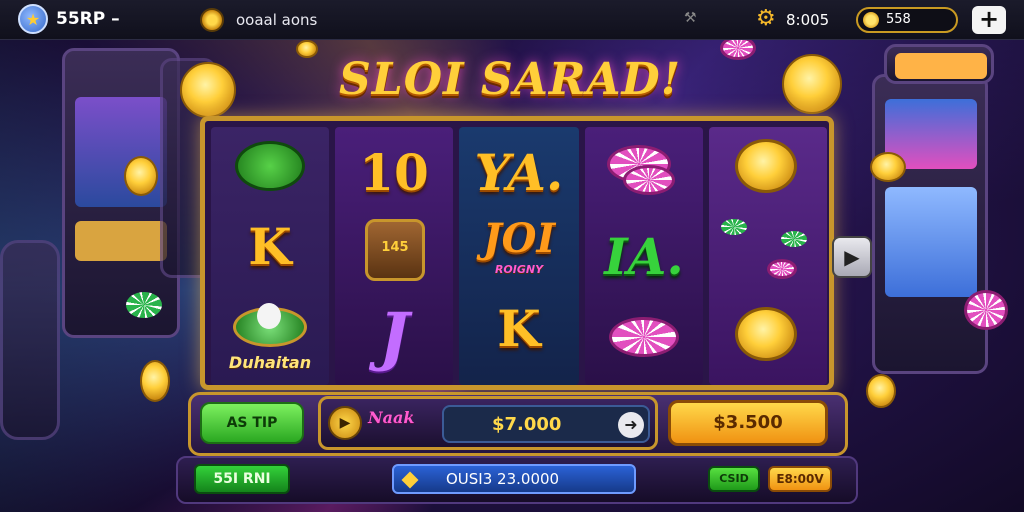 This screenshot has height=512, width=1024. What do you see at coordinates (276, 20) in the screenshot?
I see `bonus-label: ooaal aons` at bounding box center [276, 20].